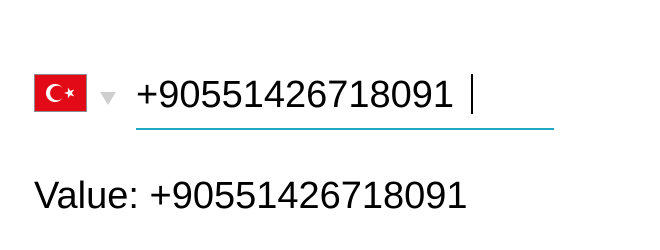 The width and height of the screenshot is (660, 250). I want to click on value-label: Value:, so click(86, 196).